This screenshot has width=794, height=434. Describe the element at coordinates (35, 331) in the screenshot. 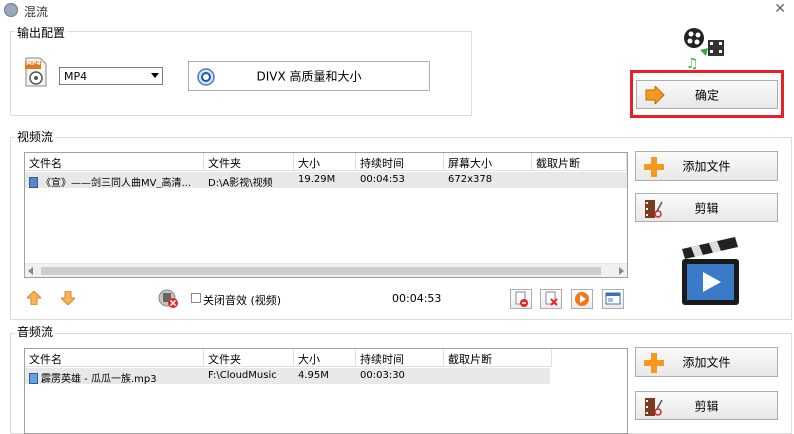

I see `audio-stream-label: 音频流` at that location.